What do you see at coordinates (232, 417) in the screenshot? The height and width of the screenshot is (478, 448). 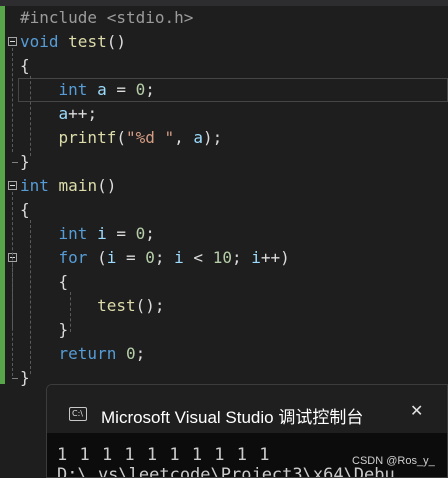 I see `console-title: Microsoft Visual Studio 调试控制台` at bounding box center [232, 417].